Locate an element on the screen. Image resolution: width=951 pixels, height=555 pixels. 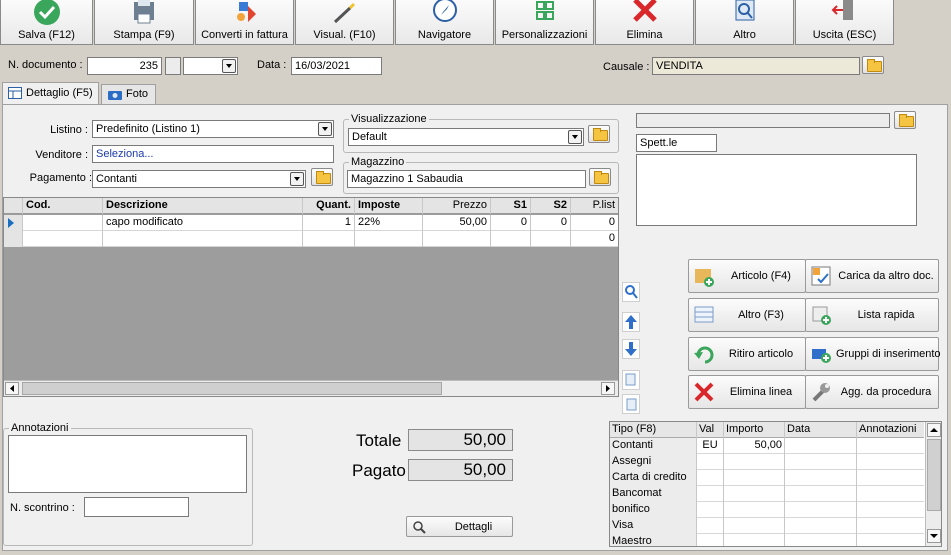
list-item: Bancomat is located at coordinates (767, 494).